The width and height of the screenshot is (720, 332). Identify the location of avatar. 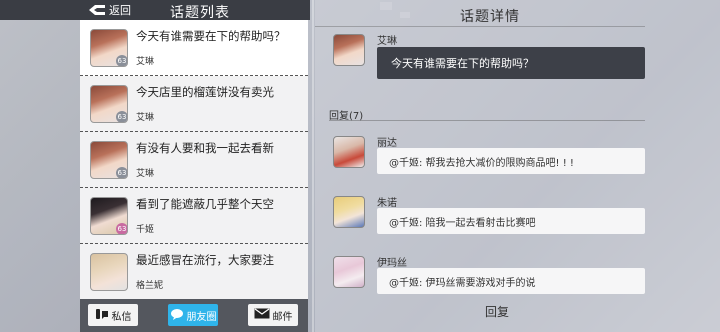
(109, 272).